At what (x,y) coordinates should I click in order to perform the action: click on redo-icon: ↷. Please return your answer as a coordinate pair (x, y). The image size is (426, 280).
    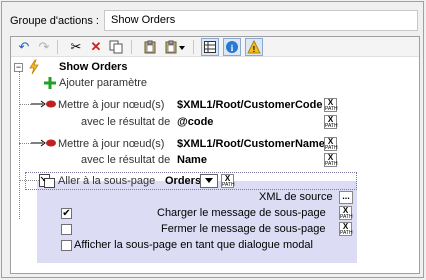
    Looking at the image, I should click on (44, 47).